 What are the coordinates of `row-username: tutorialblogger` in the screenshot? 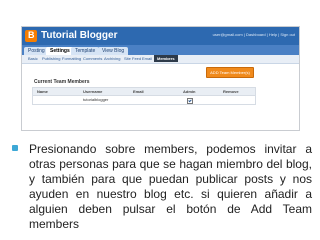 It's located at (96, 99).